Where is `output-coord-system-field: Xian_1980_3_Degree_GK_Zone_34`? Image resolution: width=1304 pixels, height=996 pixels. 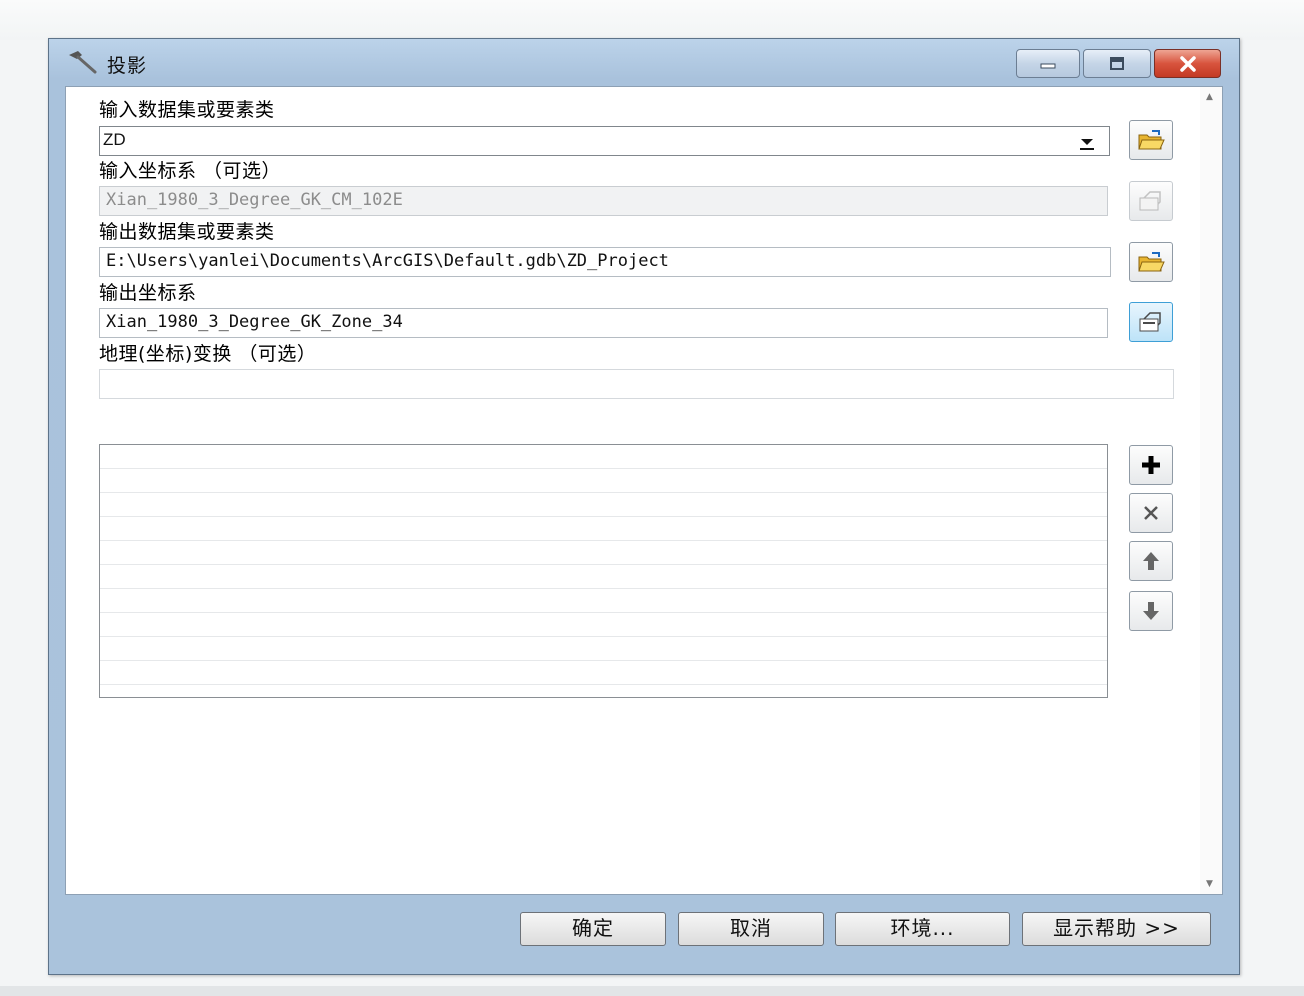
output-coord-system-field: Xian_1980_3_Degree_GK_Zone_34 is located at coordinates (603, 323).